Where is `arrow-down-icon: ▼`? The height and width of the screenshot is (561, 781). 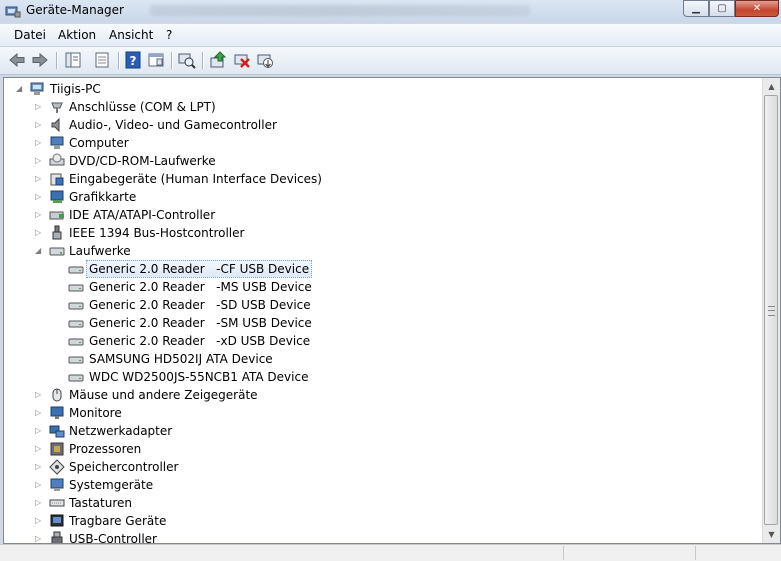
arrow-down-icon: ▼ is located at coordinates (771, 534).